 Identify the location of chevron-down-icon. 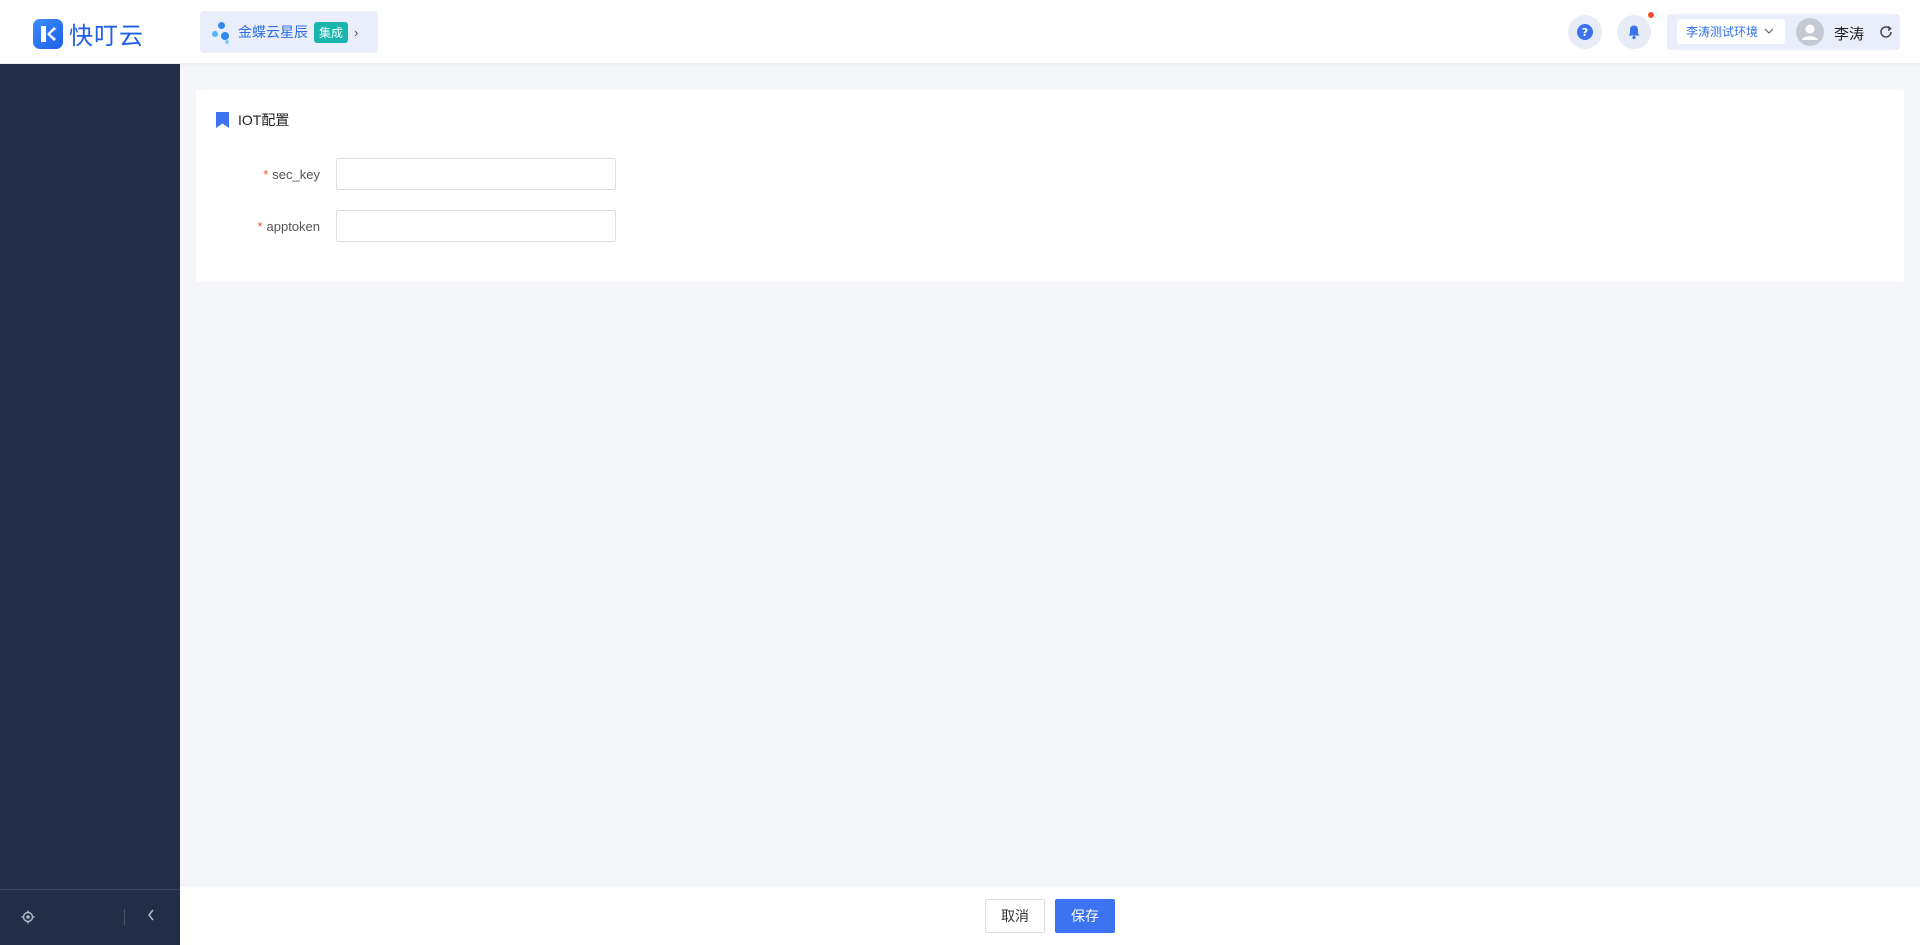
(1769, 32).